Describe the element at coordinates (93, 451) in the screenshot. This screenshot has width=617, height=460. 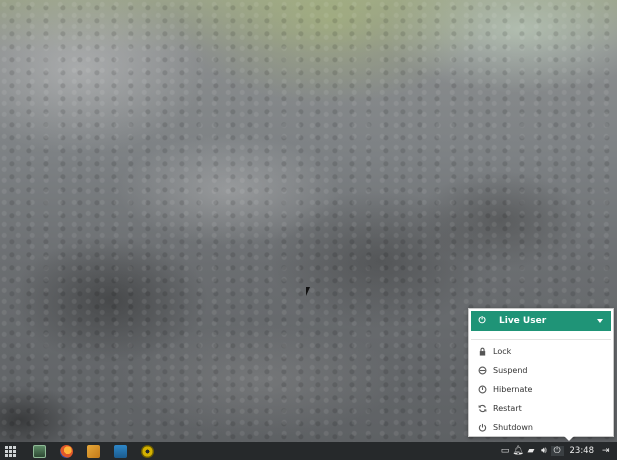
I see `files-icon` at that location.